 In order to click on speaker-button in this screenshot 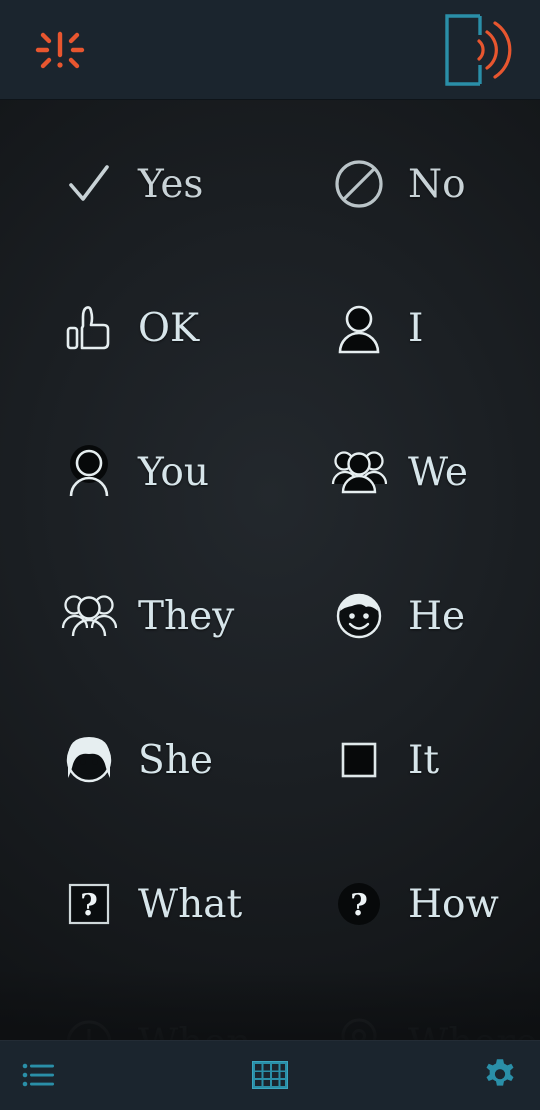, I will do `click(475, 50)`.